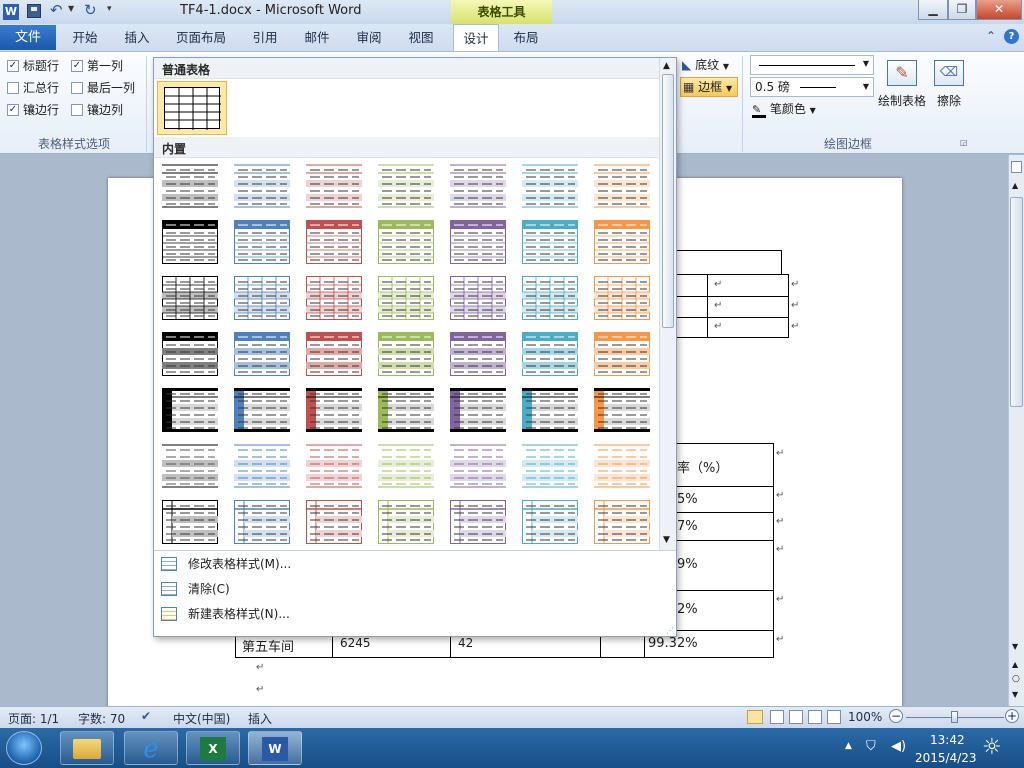 This screenshot has width=1024, height=768. Describe the element at coordinates (77, 109) in the screenshot. I see `banded-columns-checkbox` at that location.